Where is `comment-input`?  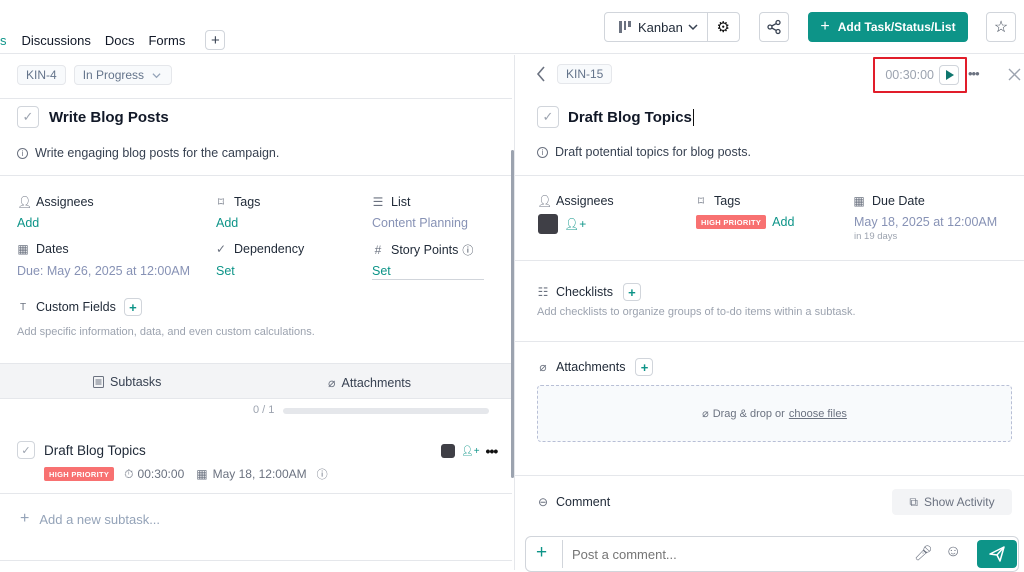
comment-input is located at coordinates (737, 554).